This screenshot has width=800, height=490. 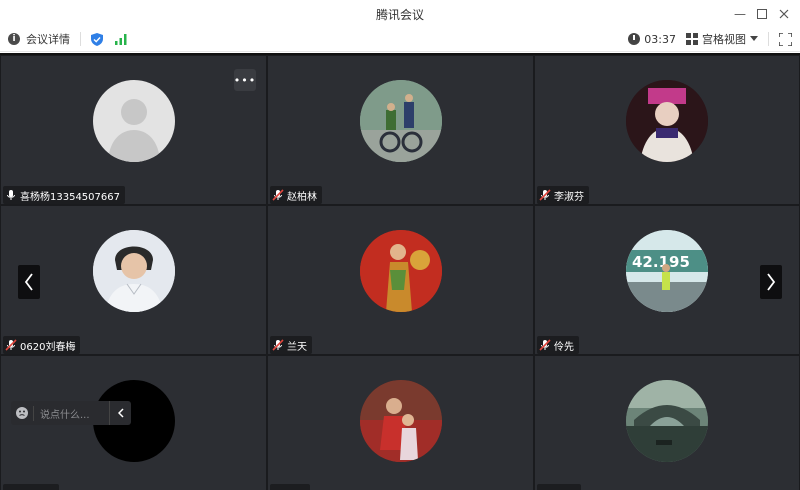 I want to click on participant-tile: 赵柏林, so click(x=400, y=130).